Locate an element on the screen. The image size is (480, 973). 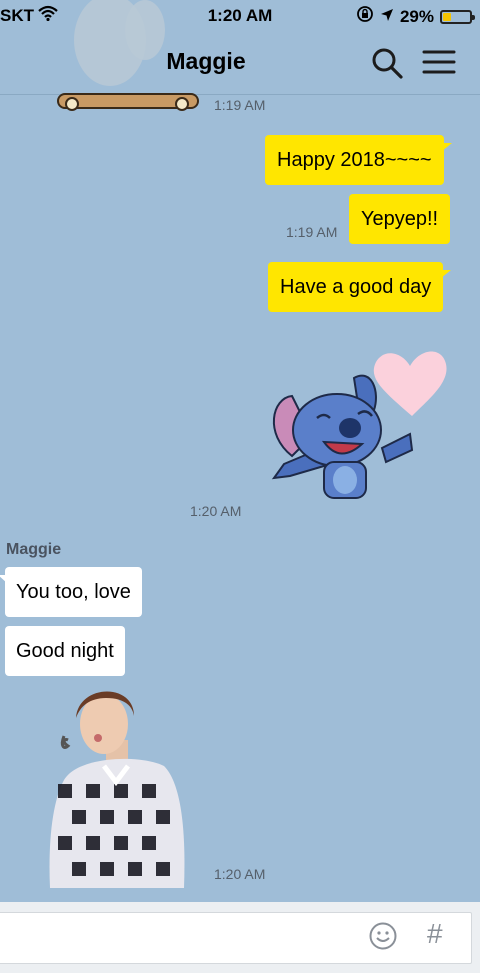
hashtag-button: # is located at coordinates (435, 934).